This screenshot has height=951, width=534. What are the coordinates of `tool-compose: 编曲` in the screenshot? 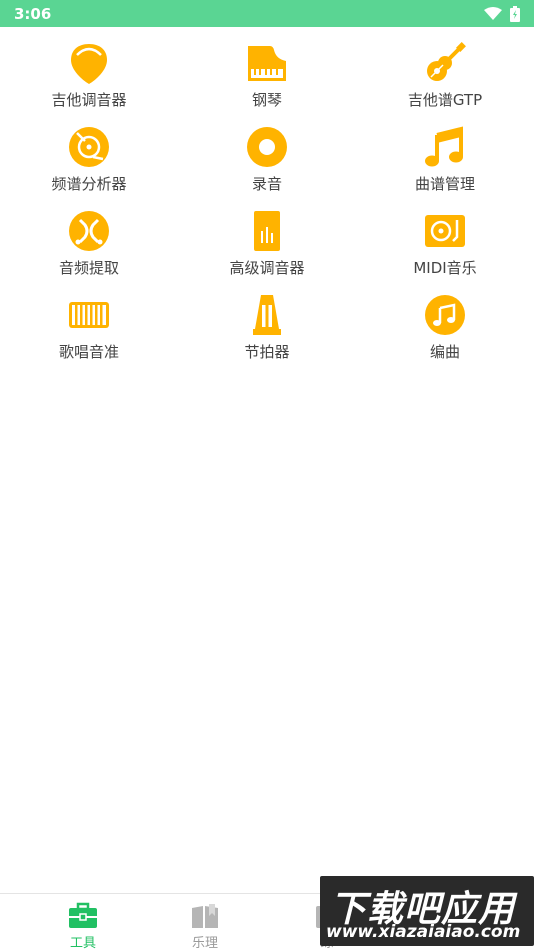 It's located at (445, 321).